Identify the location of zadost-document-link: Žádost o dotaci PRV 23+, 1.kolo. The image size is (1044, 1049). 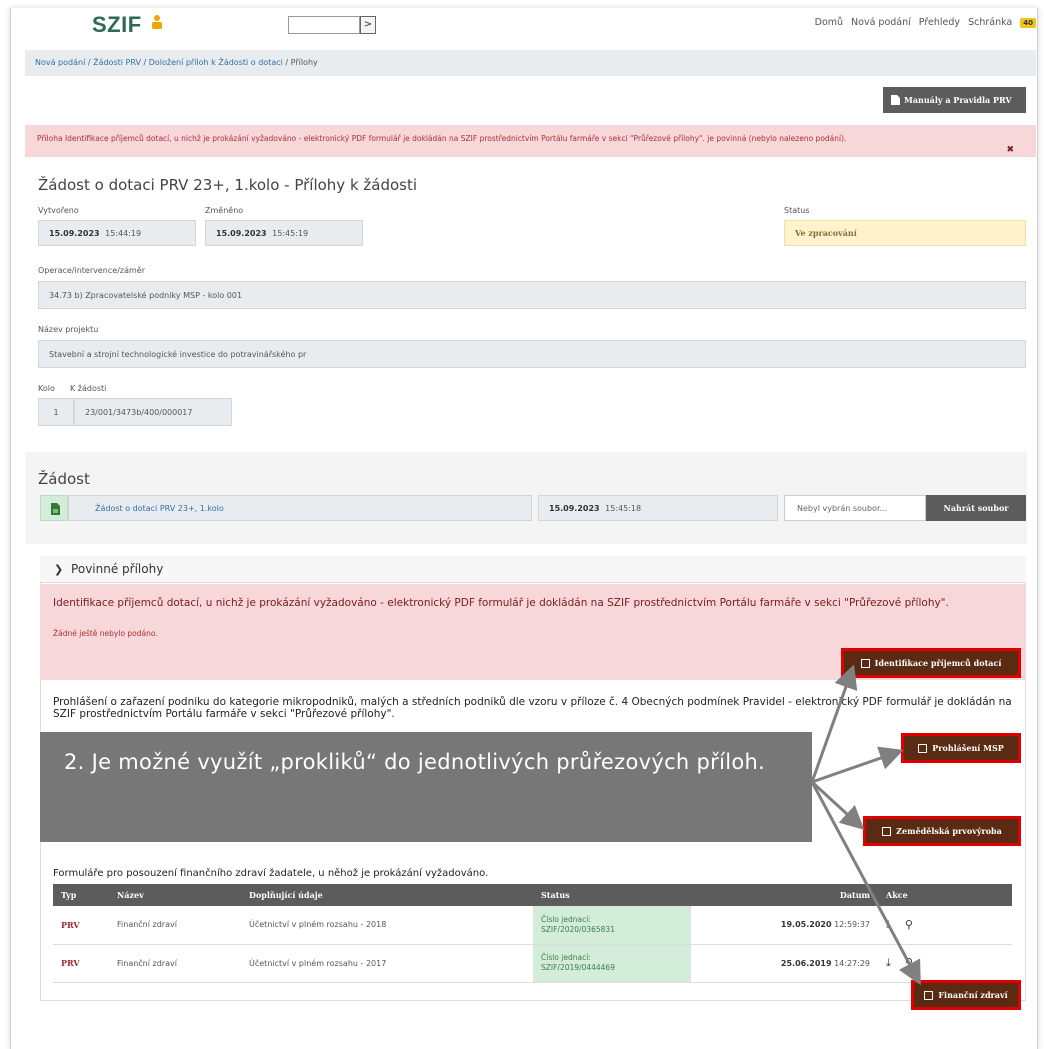
(300, 508).